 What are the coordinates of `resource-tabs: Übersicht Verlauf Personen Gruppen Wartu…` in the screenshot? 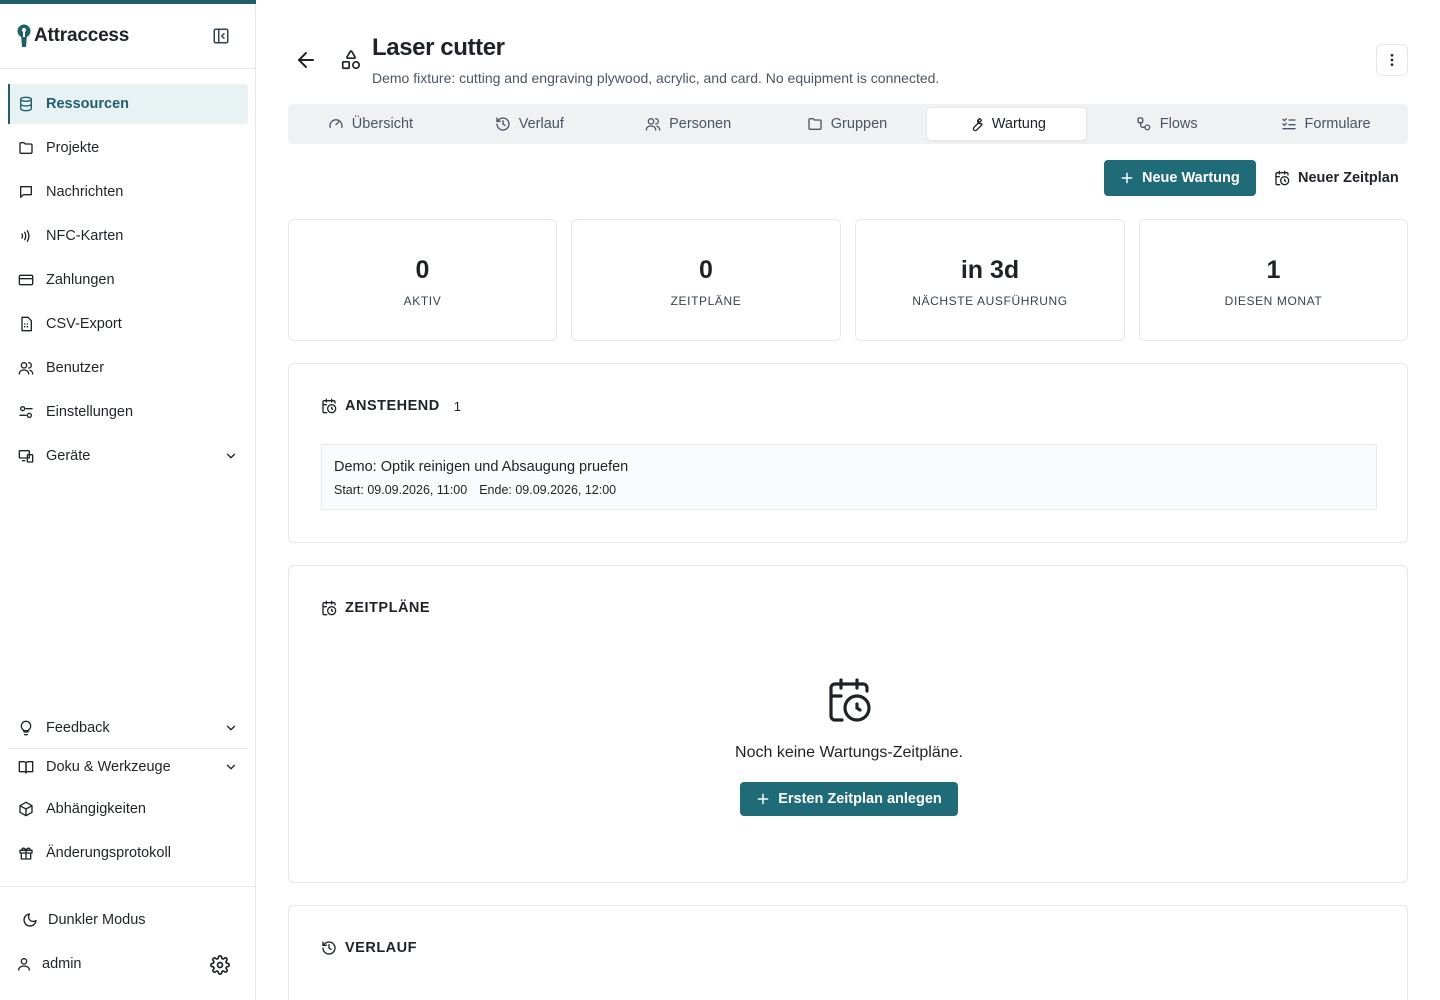 It's located at (848, 124).